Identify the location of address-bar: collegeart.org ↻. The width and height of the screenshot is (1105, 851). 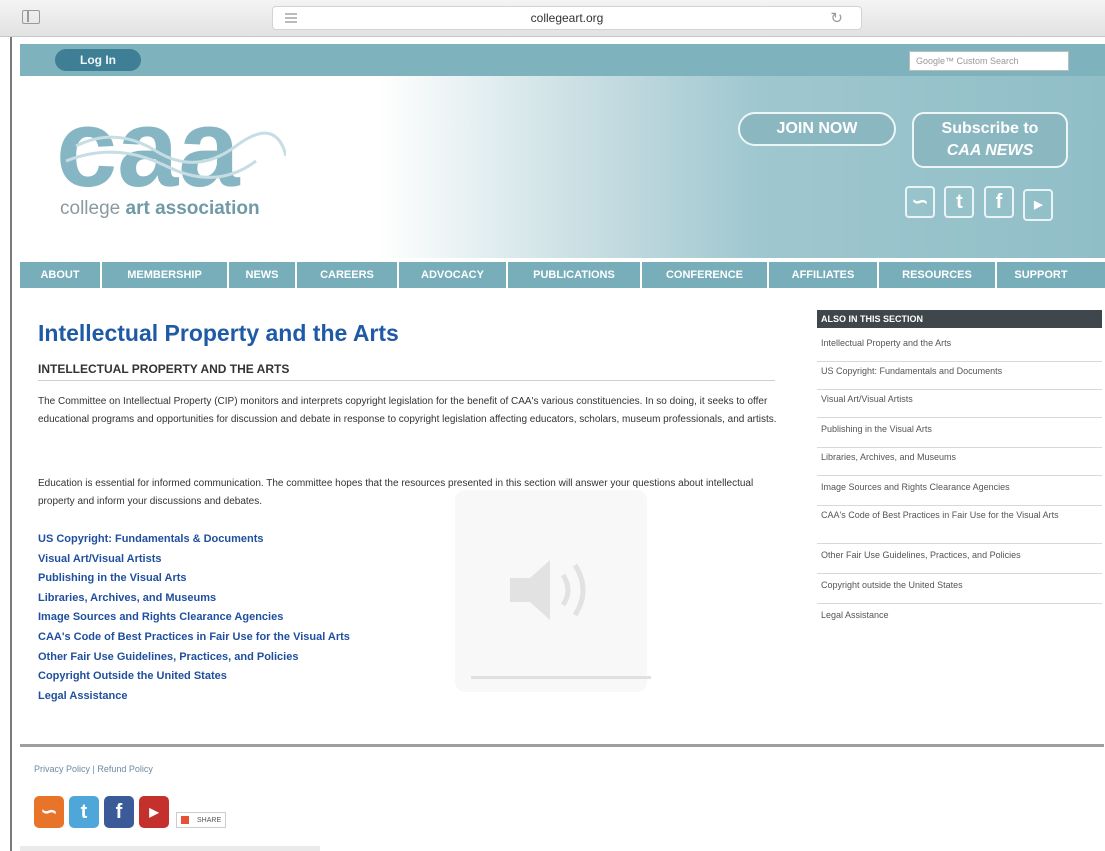
(567, 18).